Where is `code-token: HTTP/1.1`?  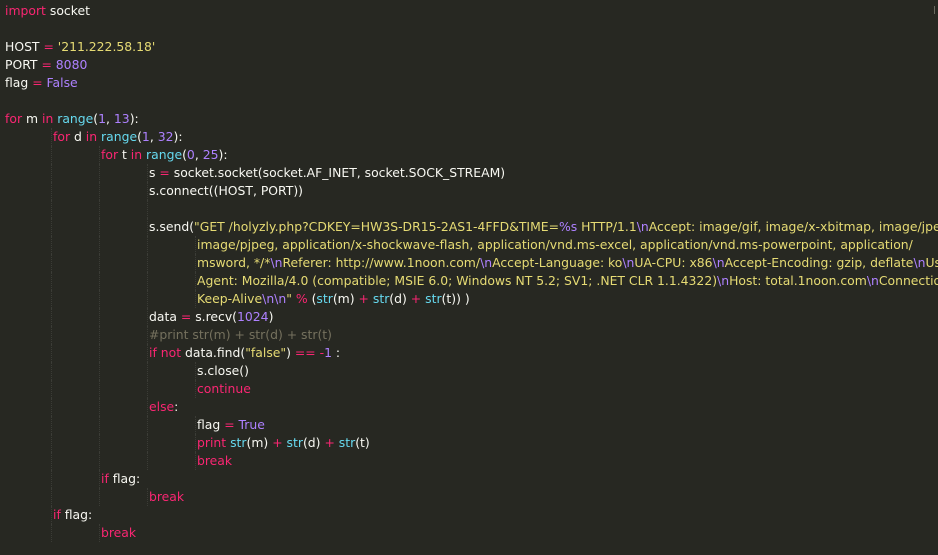 code-token: HTTP/1.1 is located at coordinates (607, 226).